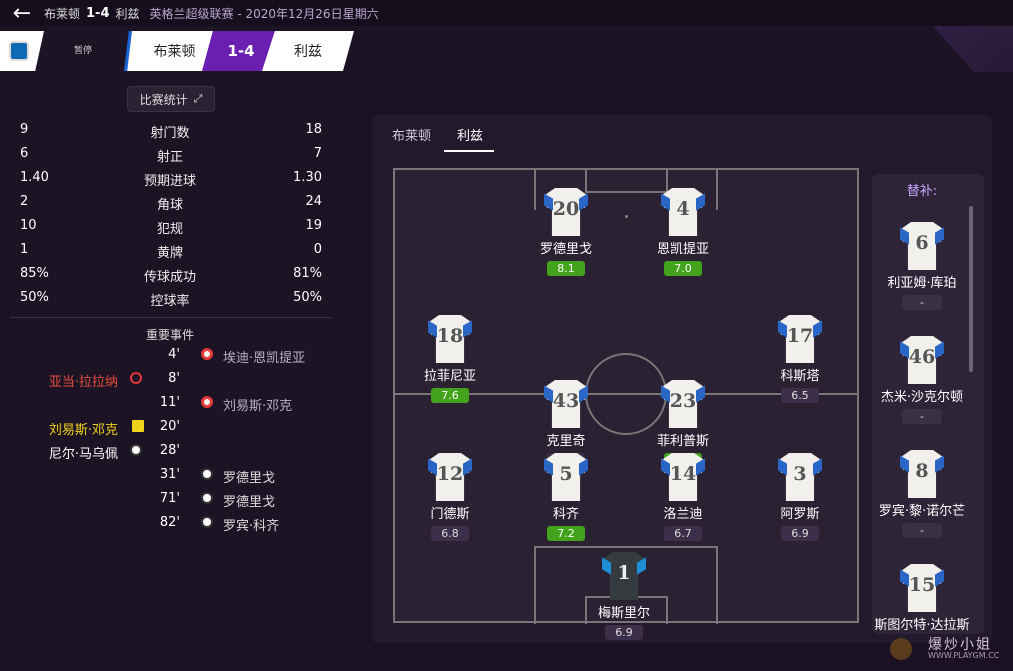 This screenshot has height=671, width=1013. I want to click on player-rating: 7.2, so click(566, 533).